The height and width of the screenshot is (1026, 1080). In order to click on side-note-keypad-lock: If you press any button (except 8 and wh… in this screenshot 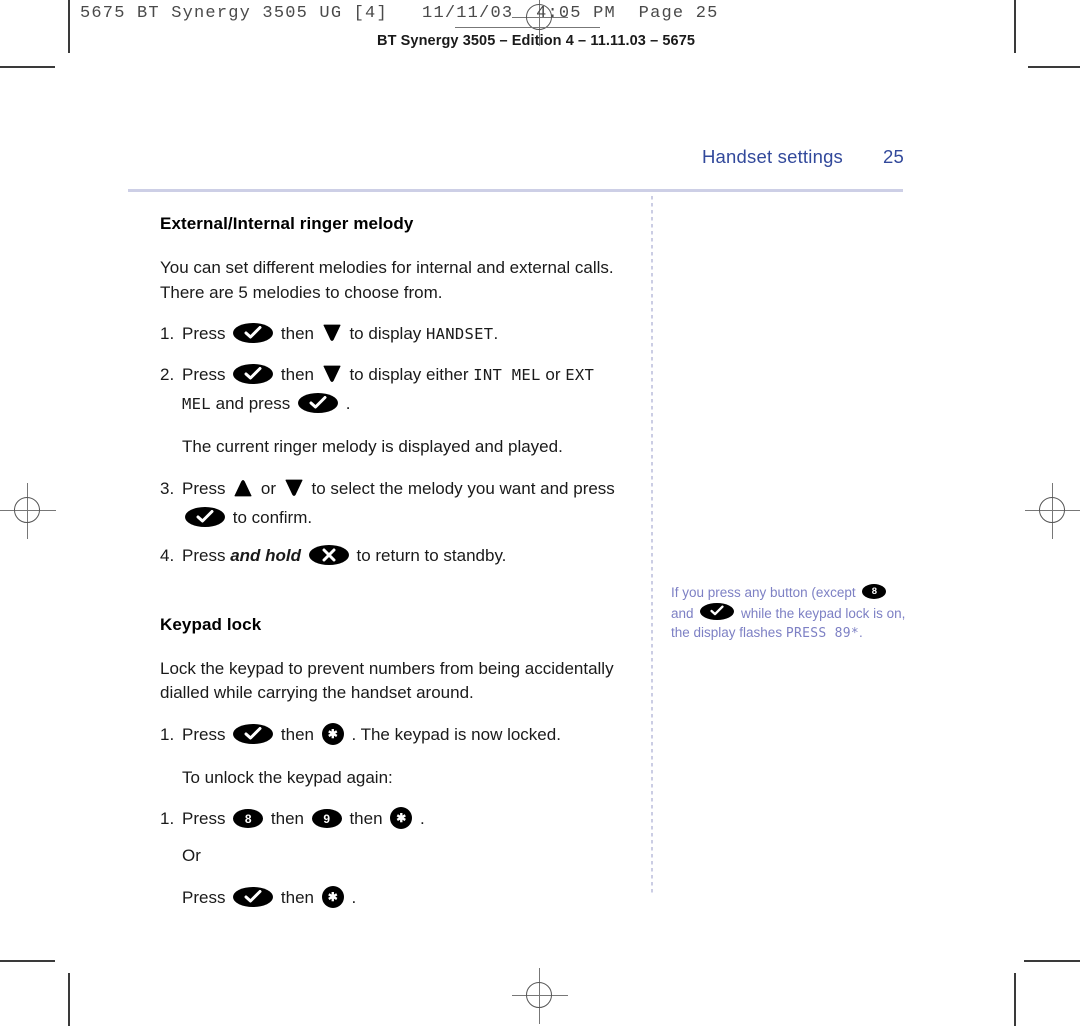, I will do `click(788, 613)`.